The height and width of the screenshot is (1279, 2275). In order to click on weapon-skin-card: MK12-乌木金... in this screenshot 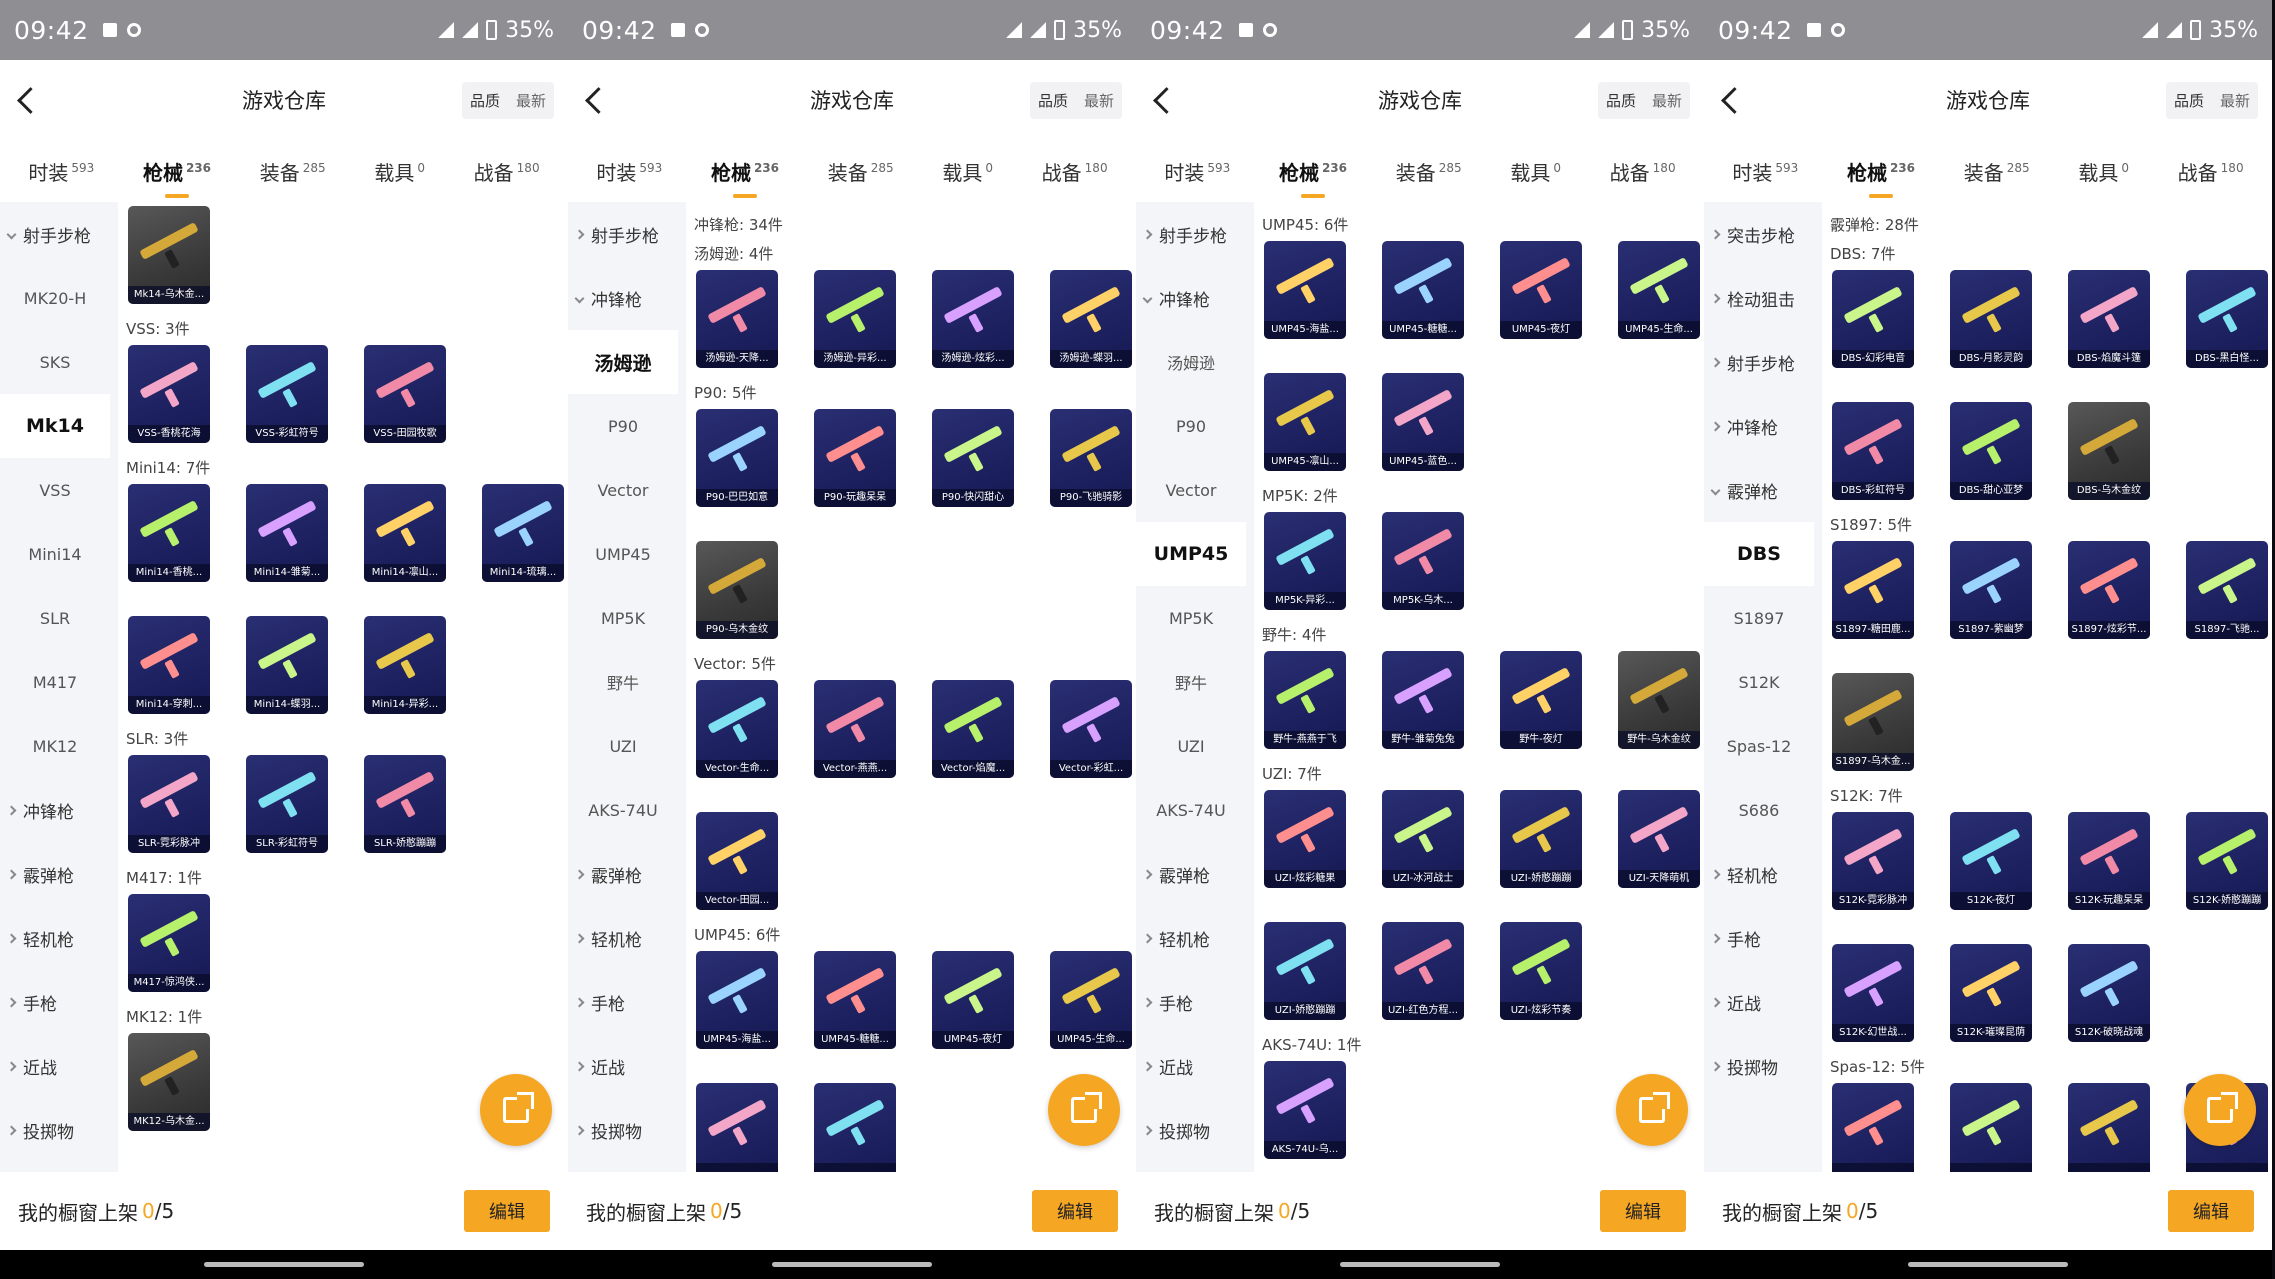, I will do `click(169, 1082)`.